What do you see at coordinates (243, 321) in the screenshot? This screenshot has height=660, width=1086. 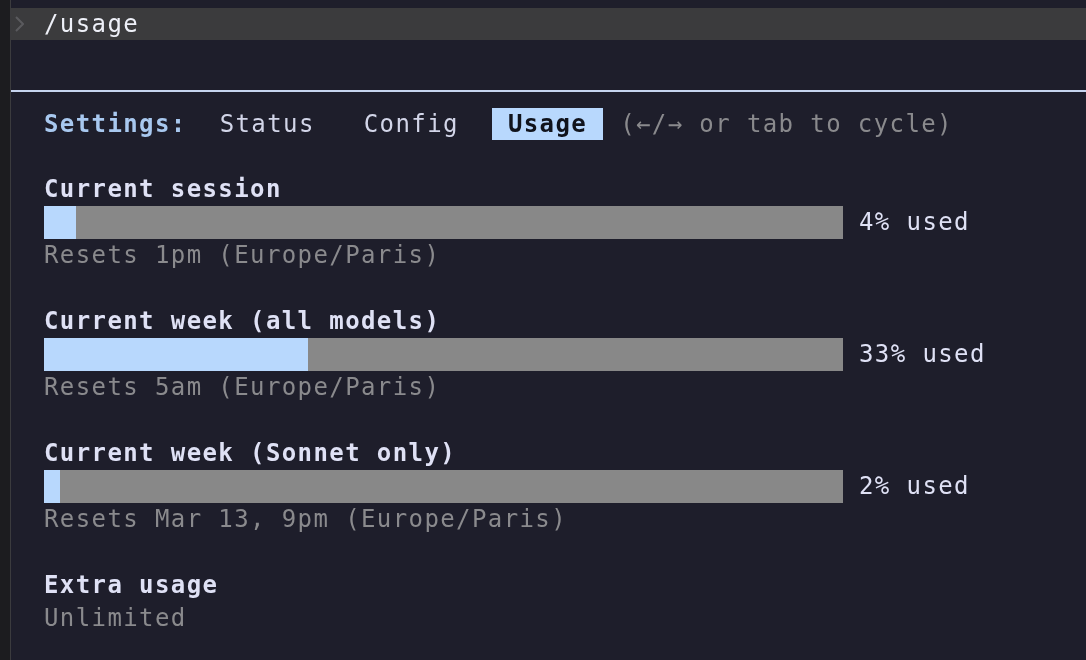 I see `section-title: Current week (all models)` at bounding box center [243, 321].